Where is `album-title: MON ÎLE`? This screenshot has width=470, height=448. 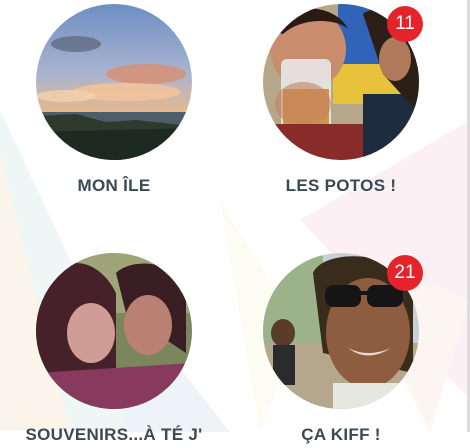
album-title: MON ÎLE is located at coordinates (114, 185).